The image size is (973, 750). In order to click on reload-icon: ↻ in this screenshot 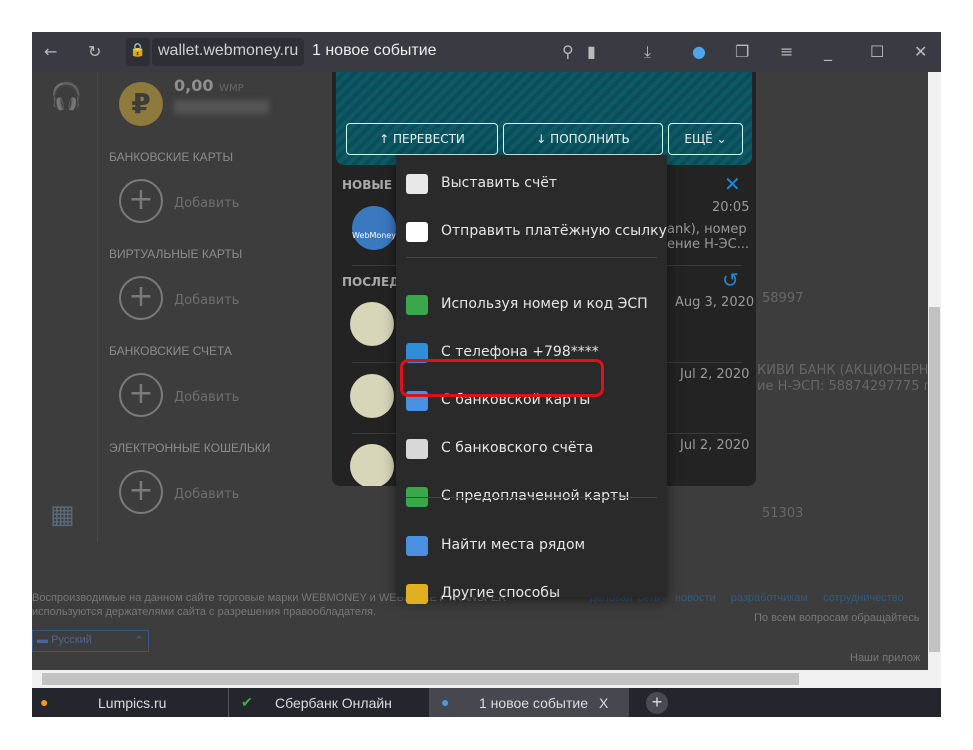, I will do `click(94, 51)`.